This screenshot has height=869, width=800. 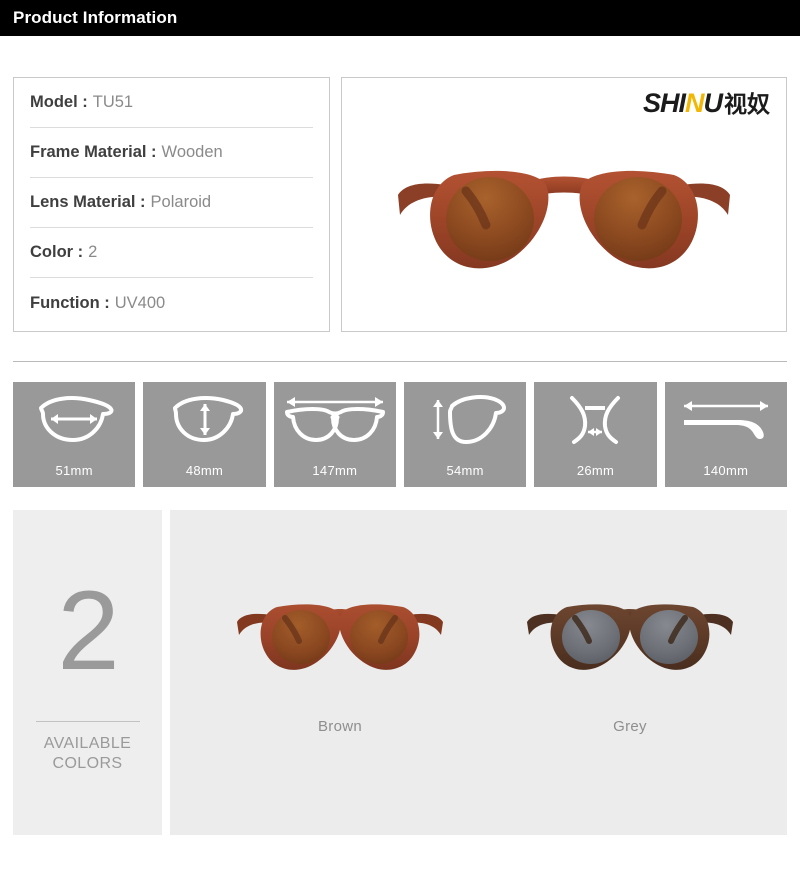 What do you see at coordinates (204, 418) in the screenshot?
I see `lens-height-icon` at bounding box center [204, 418].